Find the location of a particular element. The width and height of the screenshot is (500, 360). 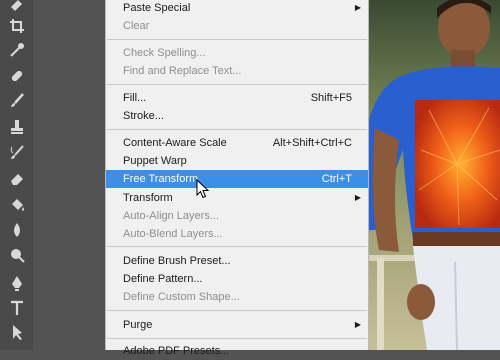

blur-icon is located at coordinates (16, 230).